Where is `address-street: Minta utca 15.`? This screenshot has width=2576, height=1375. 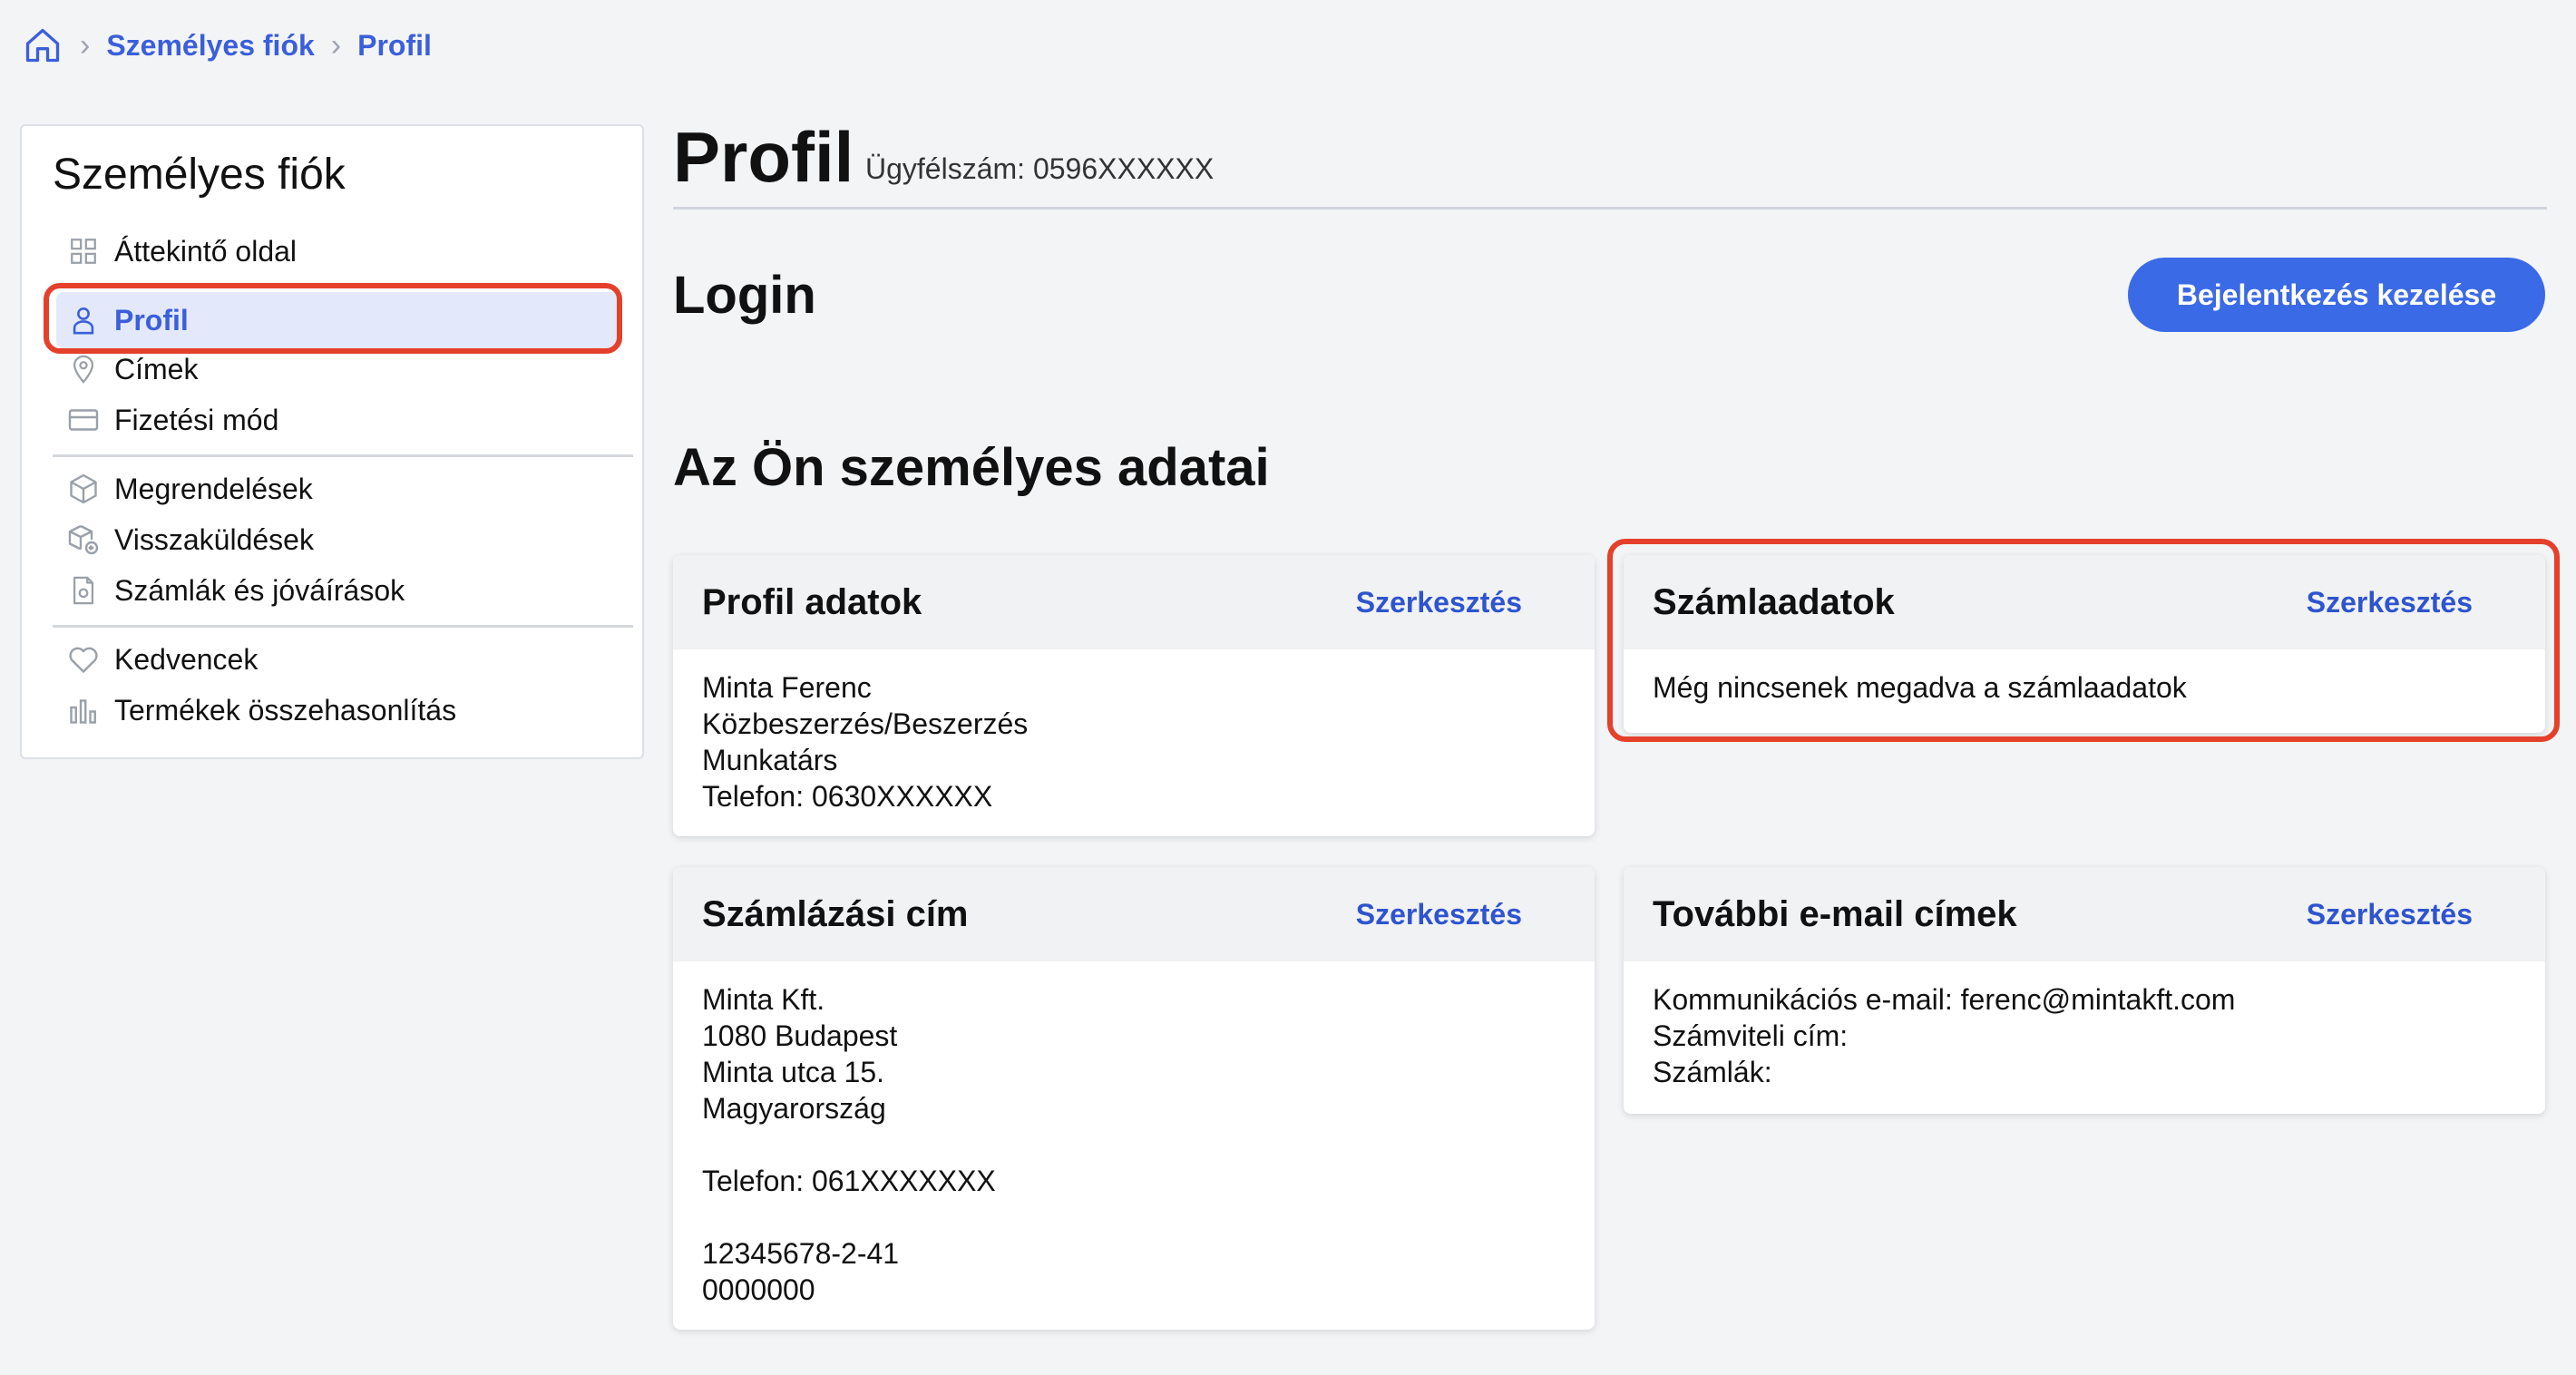
address-street: Minta utca 15. is located at coordinates (793, 1072).